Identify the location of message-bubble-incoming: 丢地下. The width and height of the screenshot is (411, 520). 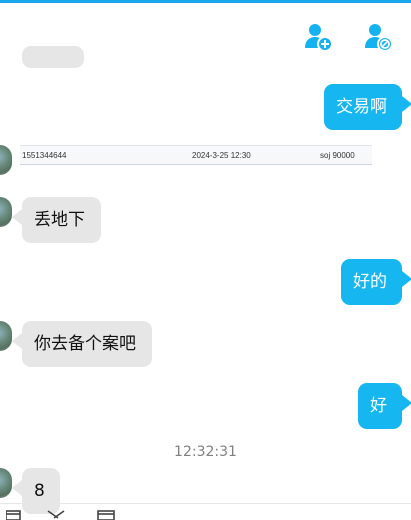
(56, 220).